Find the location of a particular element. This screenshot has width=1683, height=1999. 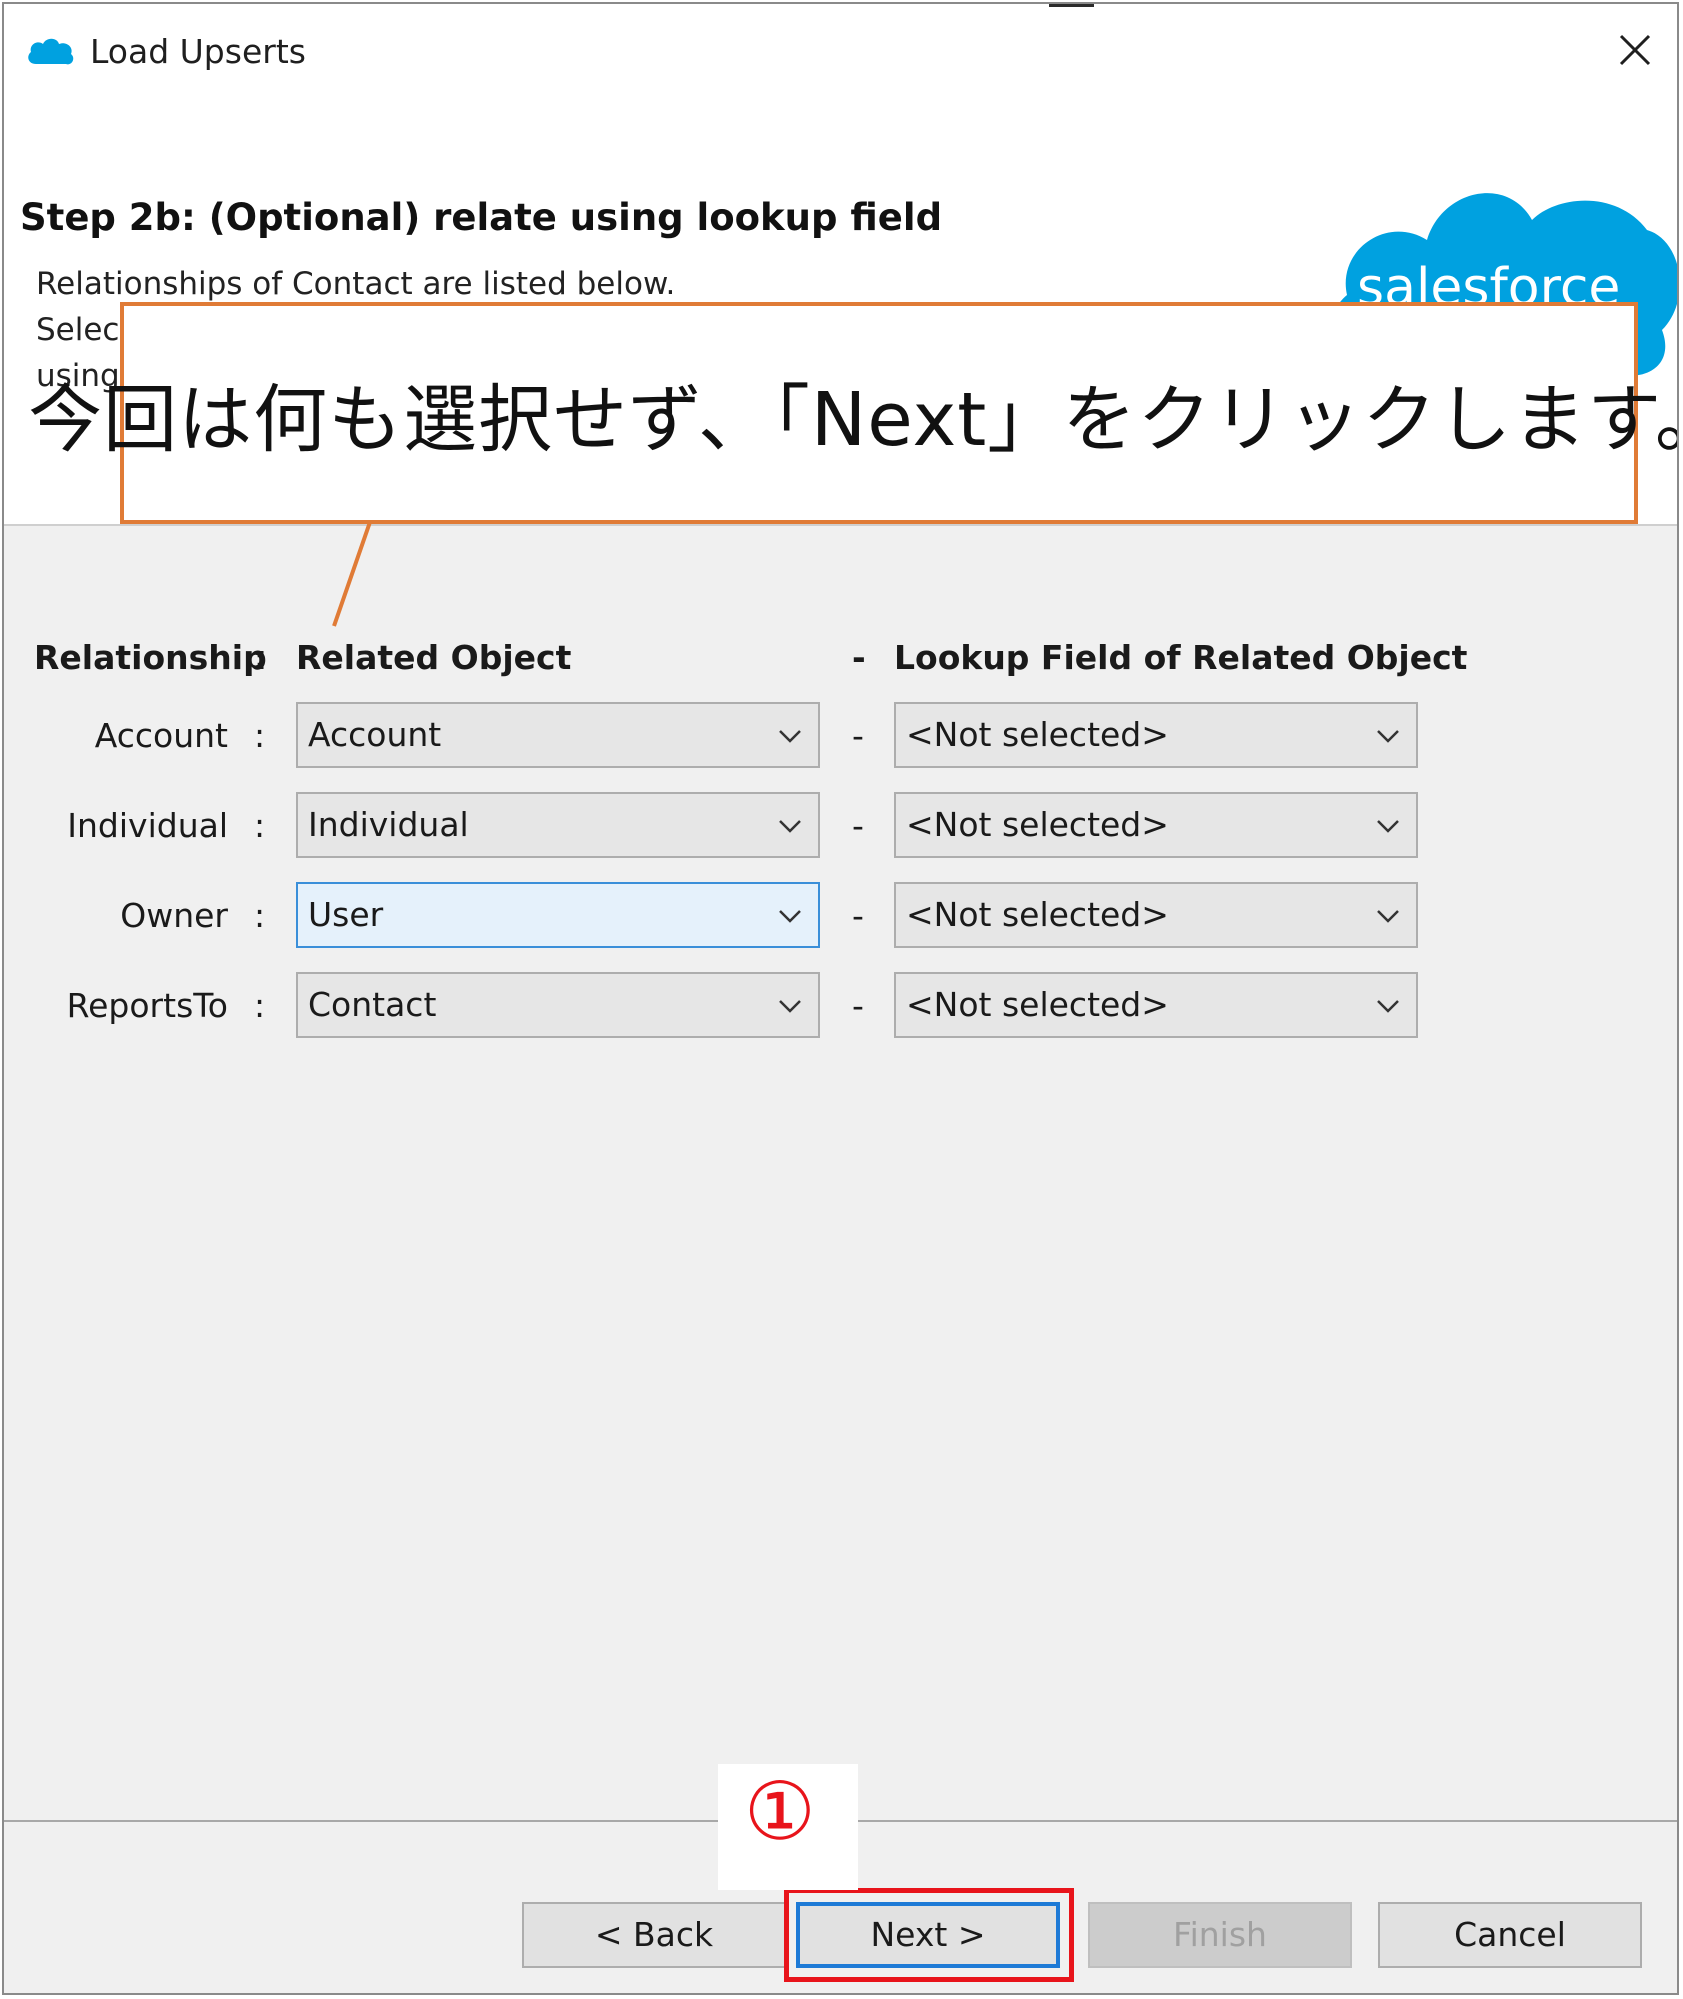

related-object-select-owner: User is located at coordinates (558, 915).